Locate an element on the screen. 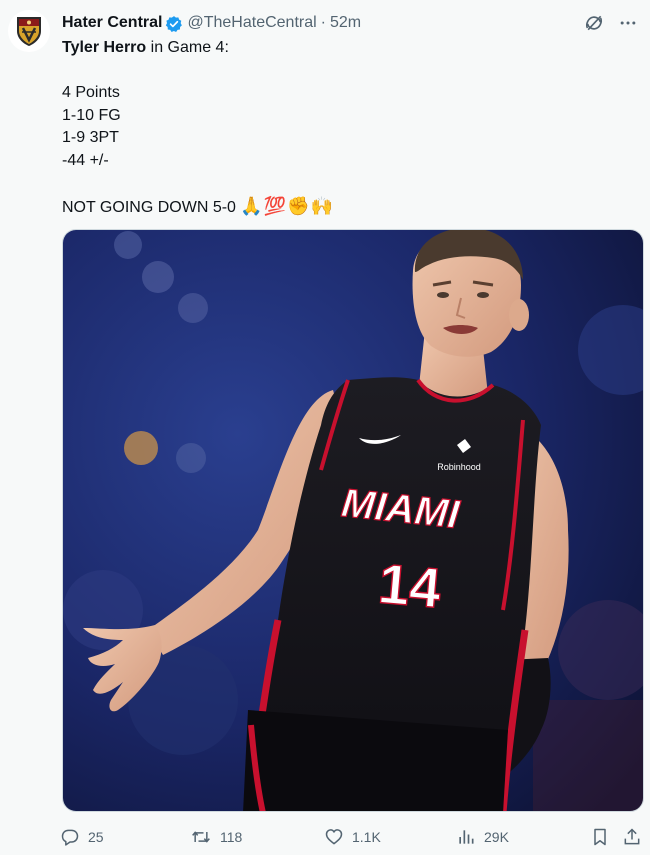 This screenshot has width=650, height=855. stat-3pt: 1-9 3PT is located at coordinates (90, 137).